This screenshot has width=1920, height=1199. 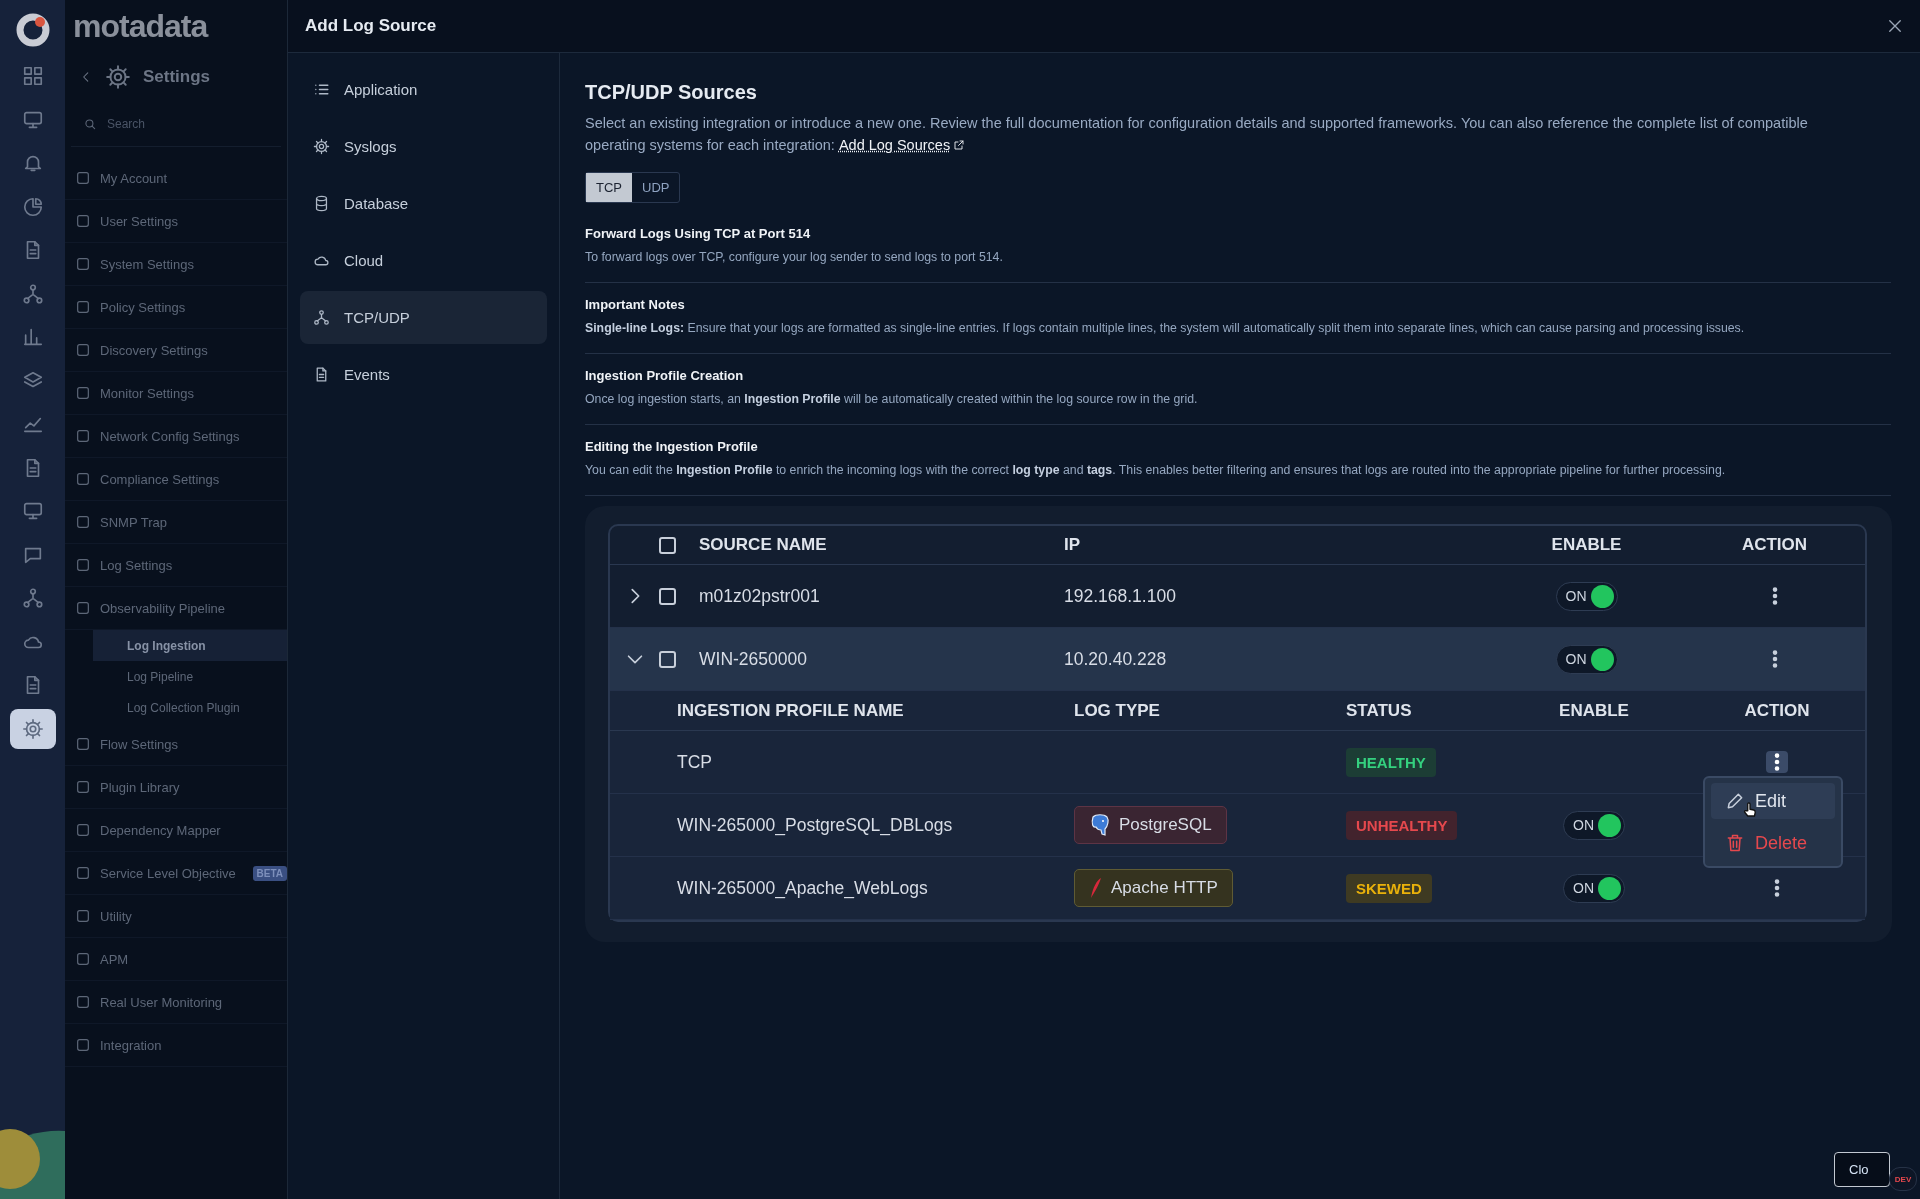 I want to click on sidebar-item: Log Settings, so click(x=176, y=565).